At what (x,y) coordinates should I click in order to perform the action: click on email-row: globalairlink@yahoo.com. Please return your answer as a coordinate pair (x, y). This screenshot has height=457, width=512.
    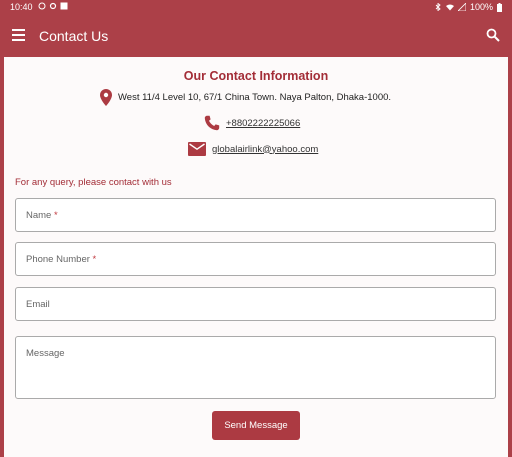
    Looking at the image, I should click on (253, 149).